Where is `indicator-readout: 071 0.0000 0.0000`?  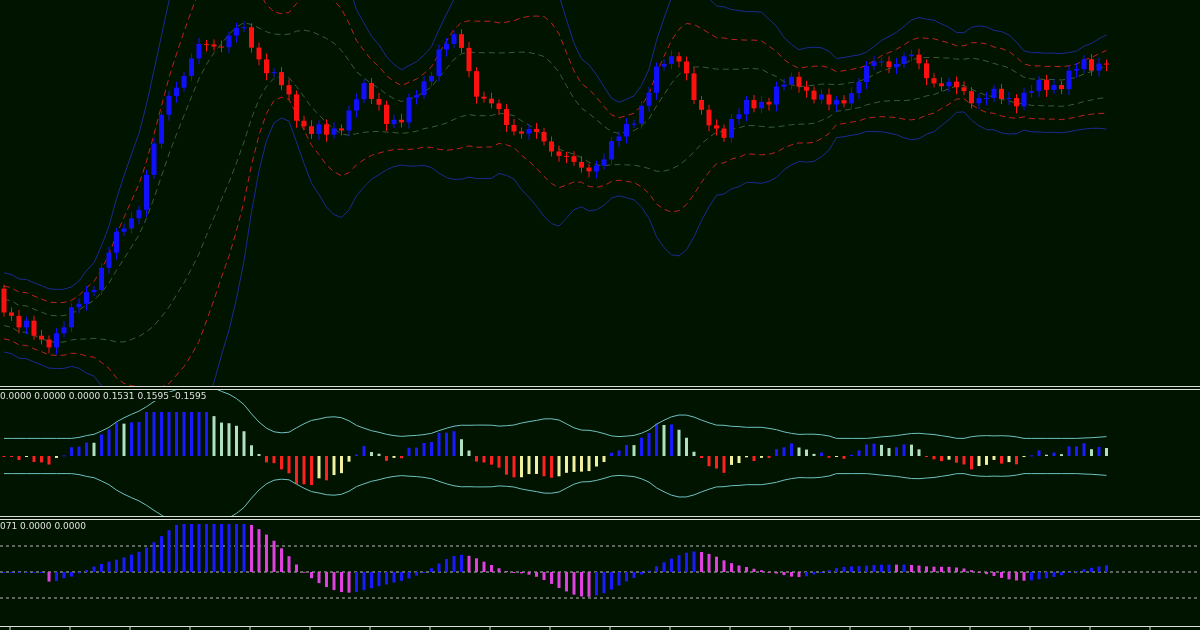 indicator-readout: 071 0.0000 0.0000 is located at coordinates (44, 526).